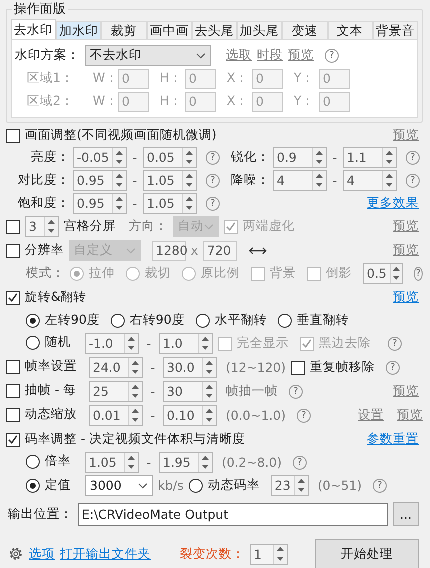 The height and width of the screenshot is (568, 430). Describe the element at coordinates (250, 157) in the screenshot. I see `field-label: 锐化：` at that location.